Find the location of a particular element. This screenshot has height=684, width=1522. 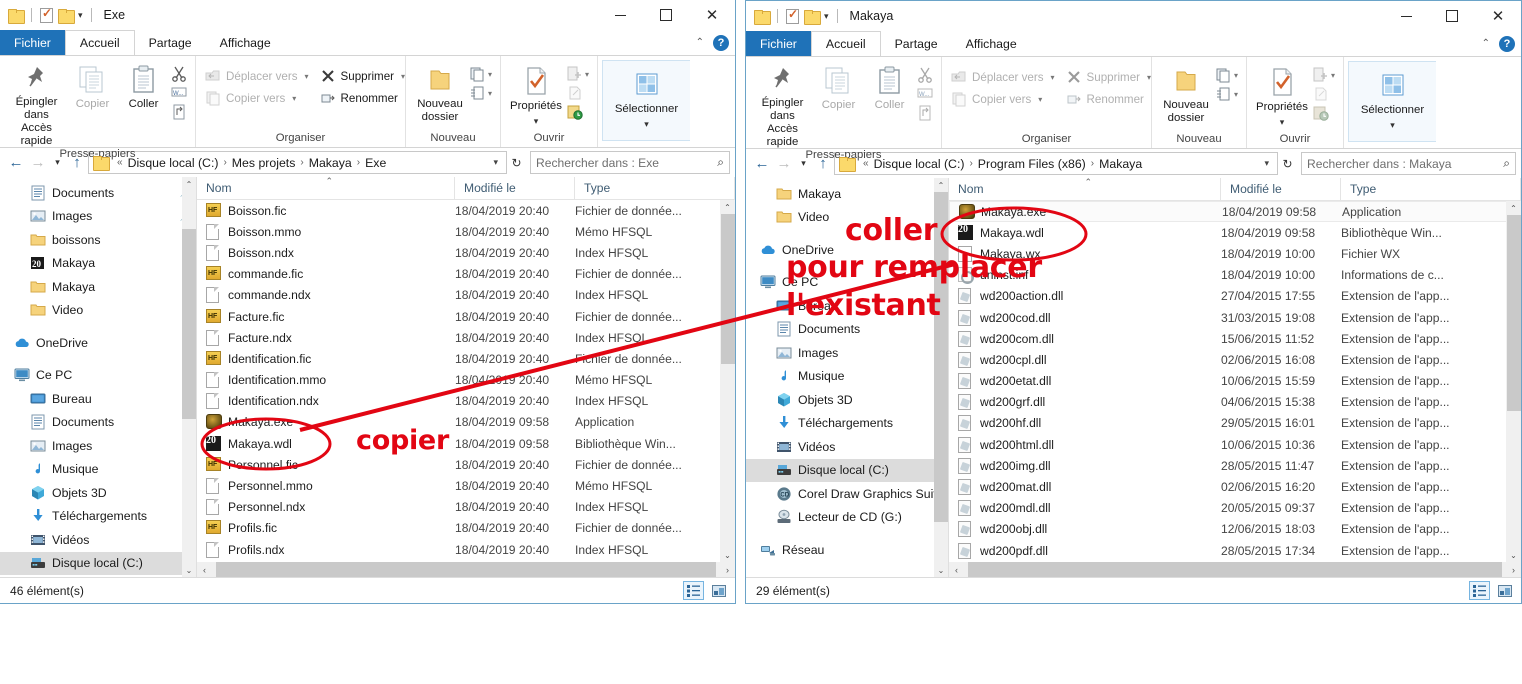

copy-to-button: Copier vers ▾ is located at coordinates (258, 98).